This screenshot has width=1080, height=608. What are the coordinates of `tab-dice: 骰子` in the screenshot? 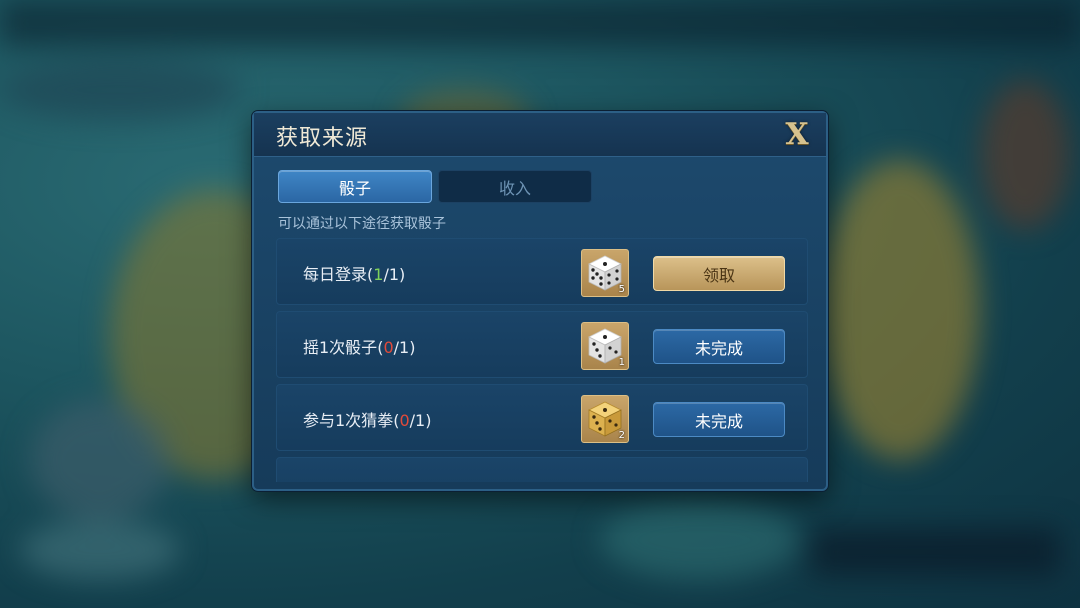 It's located at (355, 186).